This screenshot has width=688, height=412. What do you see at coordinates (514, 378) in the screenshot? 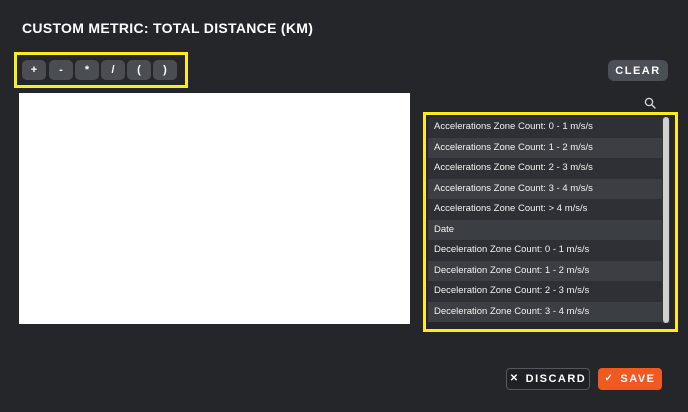
I see `close-icon: ✕` at bounding box center [514, 378].